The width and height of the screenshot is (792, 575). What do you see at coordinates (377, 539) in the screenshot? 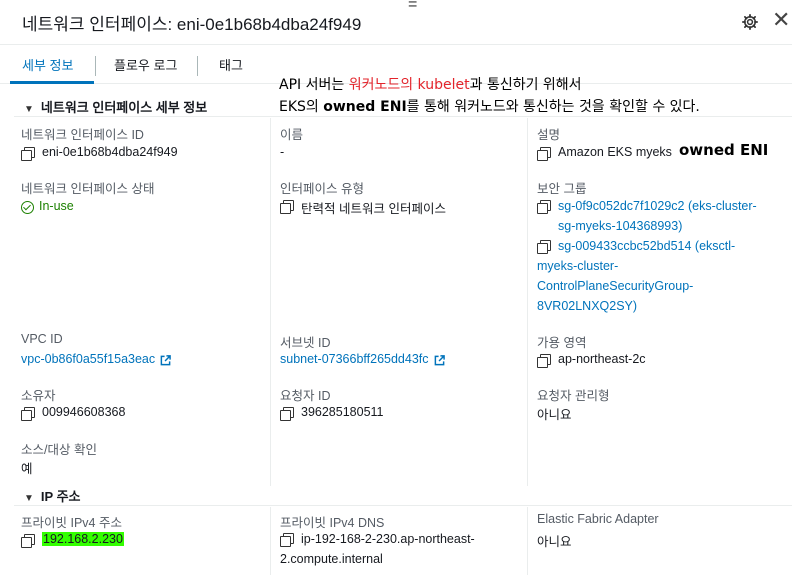
I see `private-dns-value: ip-192-168-2-230.ap-northeast-` at bounding box center [377, 539].